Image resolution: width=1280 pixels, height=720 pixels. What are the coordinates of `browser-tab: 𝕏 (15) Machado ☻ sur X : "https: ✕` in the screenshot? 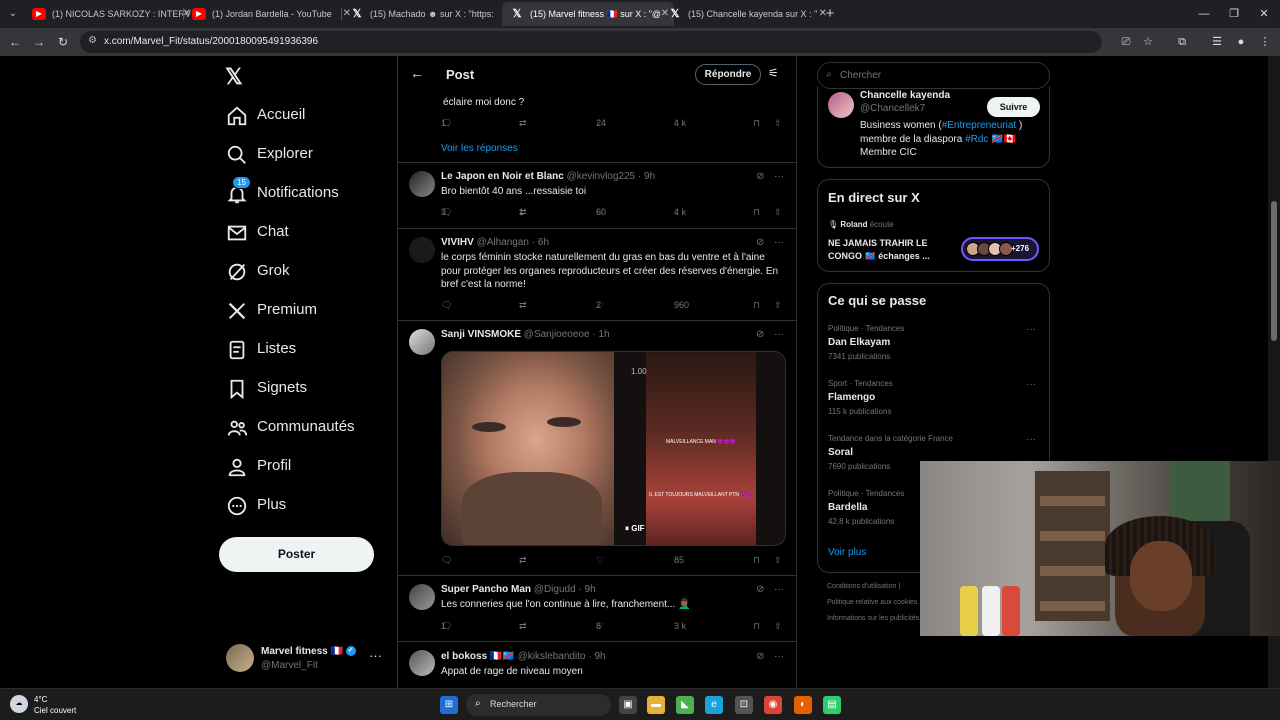 It's located at (428, 14).